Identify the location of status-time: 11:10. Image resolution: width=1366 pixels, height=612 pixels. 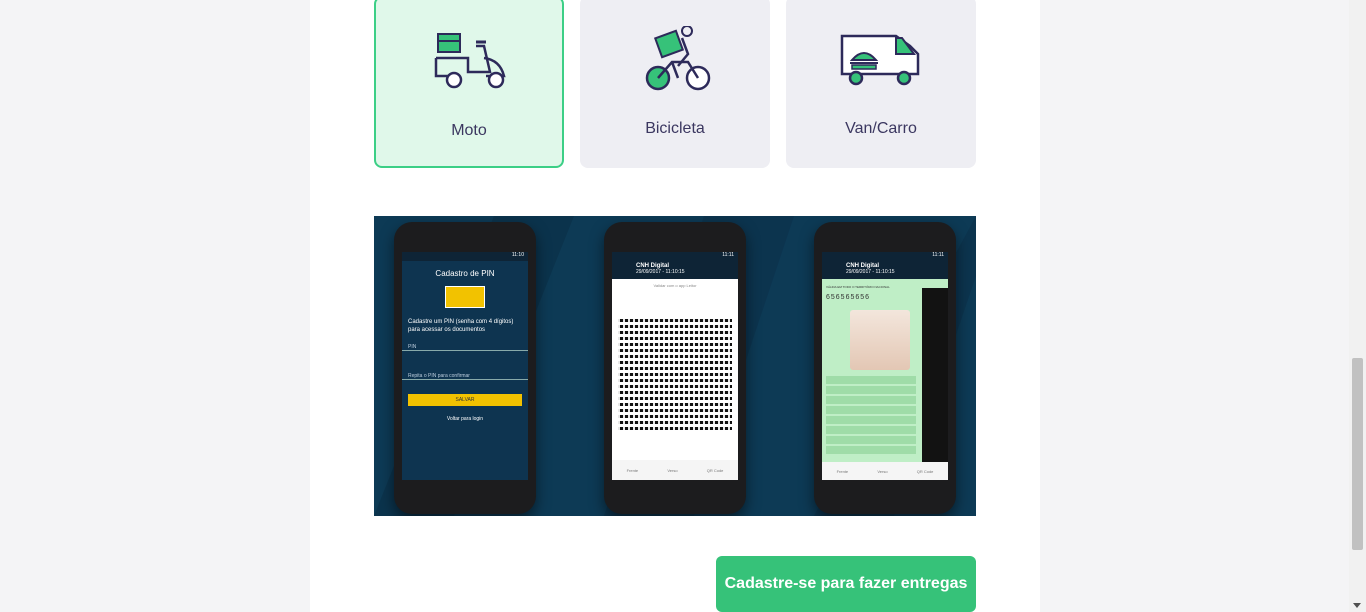
(465, 256).